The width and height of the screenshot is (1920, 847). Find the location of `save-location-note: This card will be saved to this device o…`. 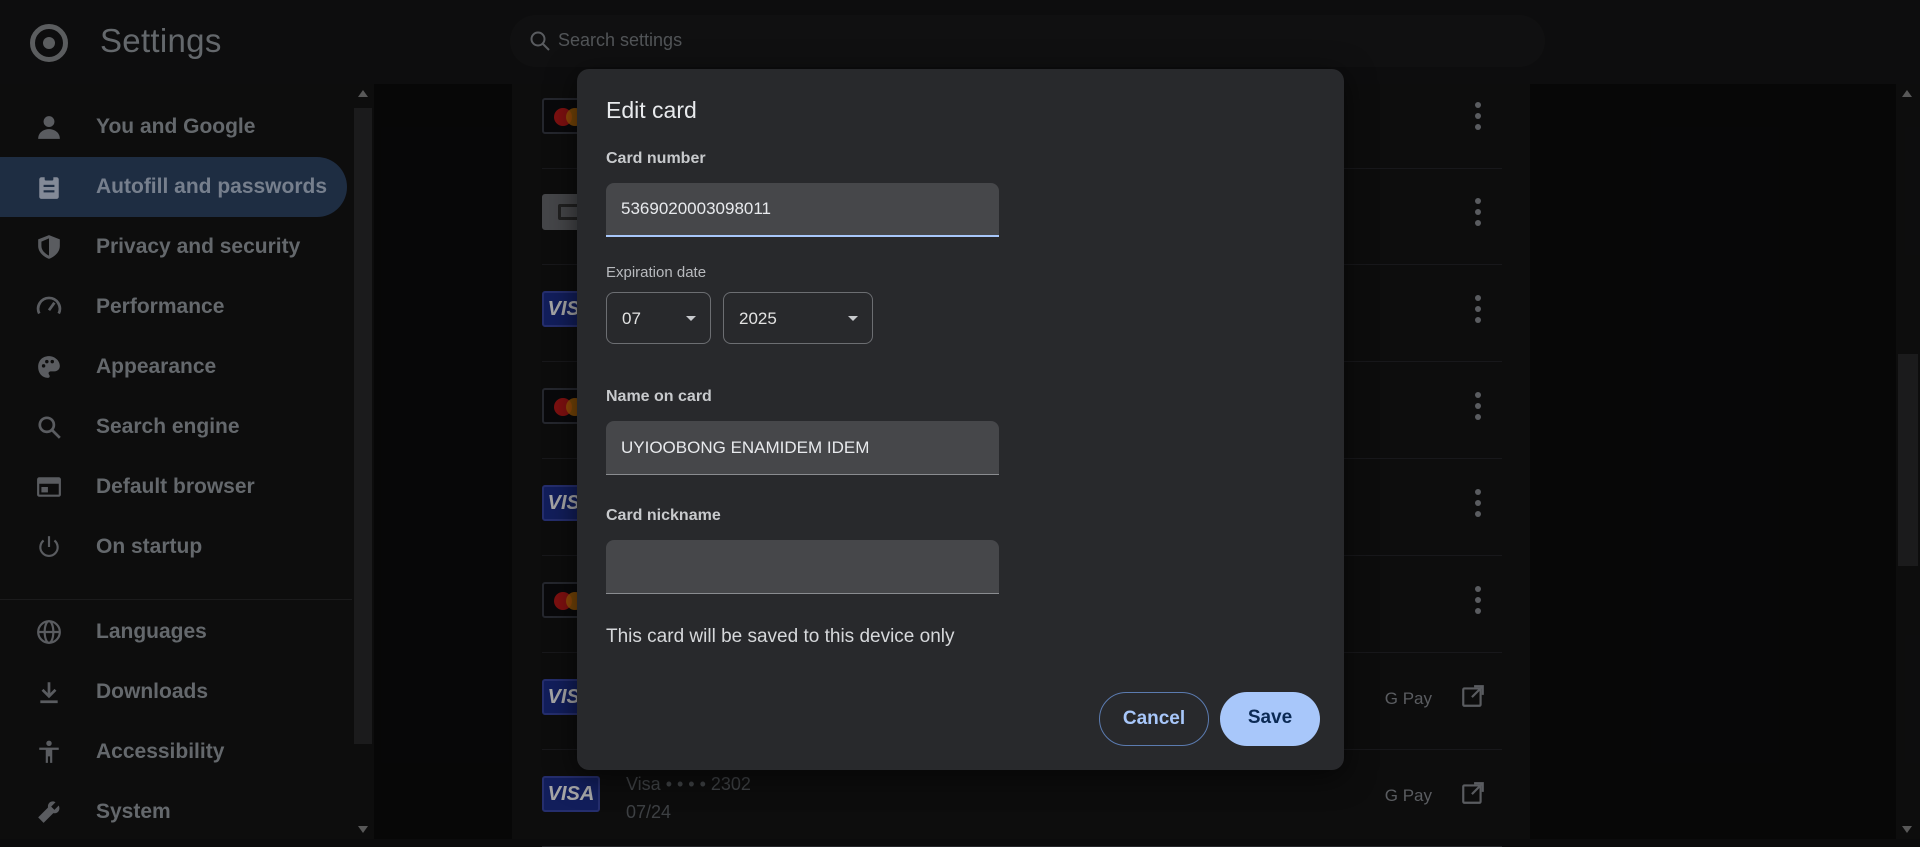

save-location-note: This card will be saved to this device o… is located at coordinates (780, 636).